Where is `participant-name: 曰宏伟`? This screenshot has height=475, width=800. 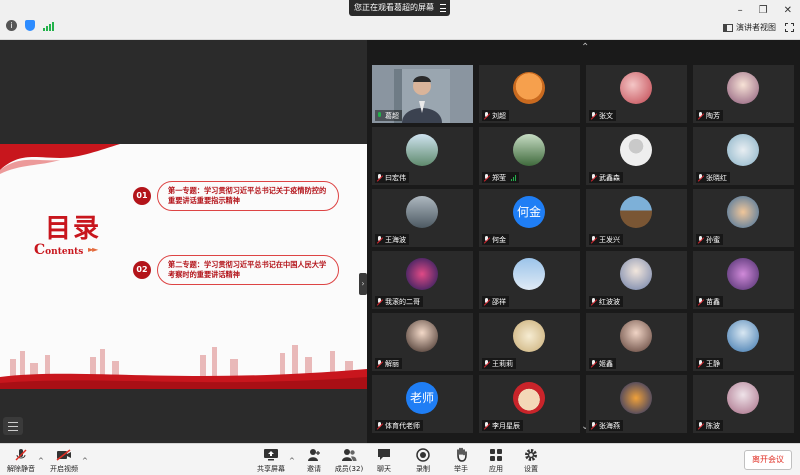 participant-name: 曰宏伟 is located at coordinates (395, 177).